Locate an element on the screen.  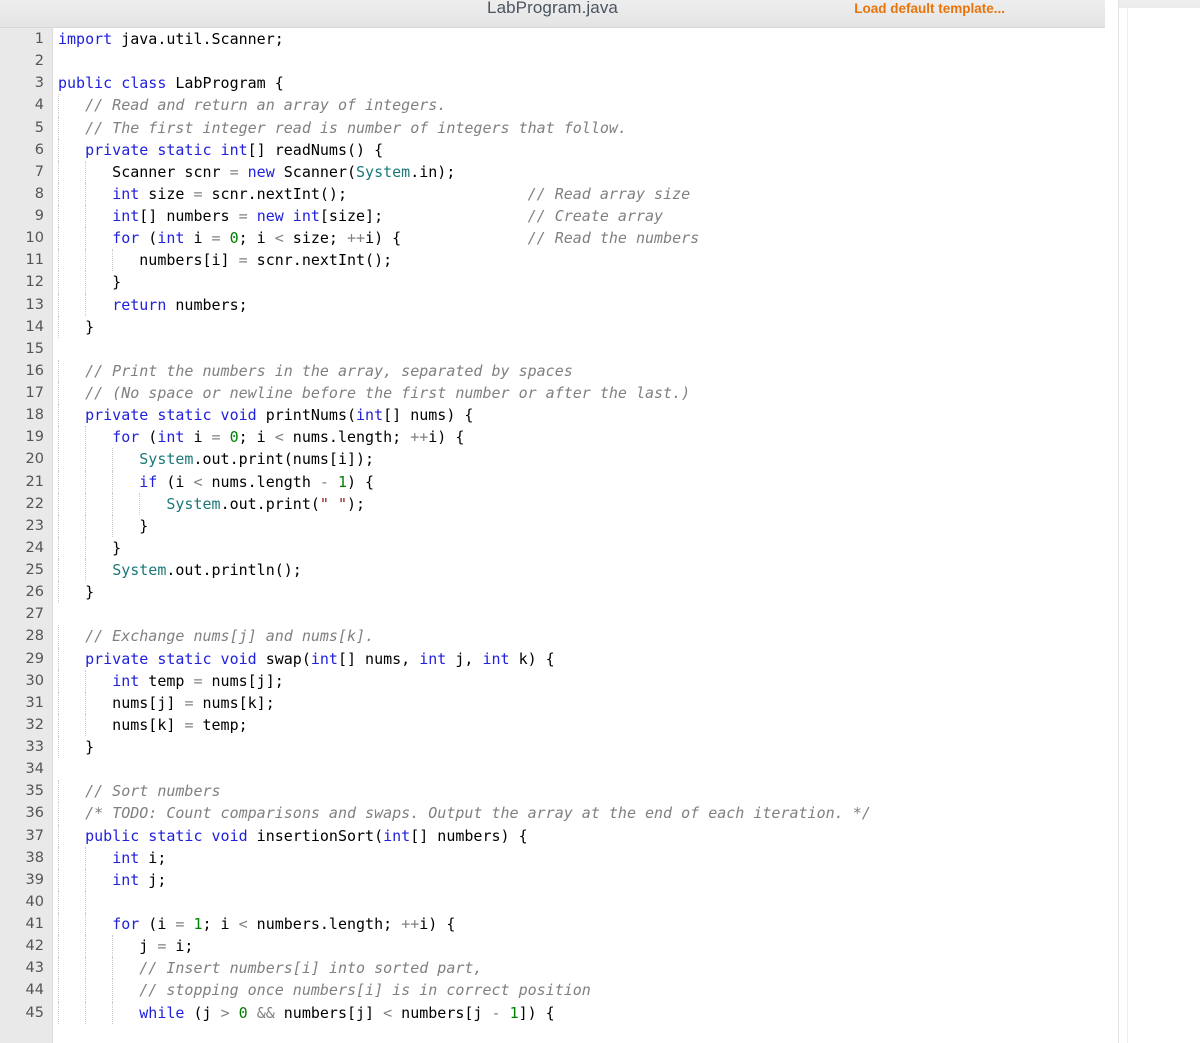
code-line: 30 int temp = nums[j]; is located at coordinates (552, 680).